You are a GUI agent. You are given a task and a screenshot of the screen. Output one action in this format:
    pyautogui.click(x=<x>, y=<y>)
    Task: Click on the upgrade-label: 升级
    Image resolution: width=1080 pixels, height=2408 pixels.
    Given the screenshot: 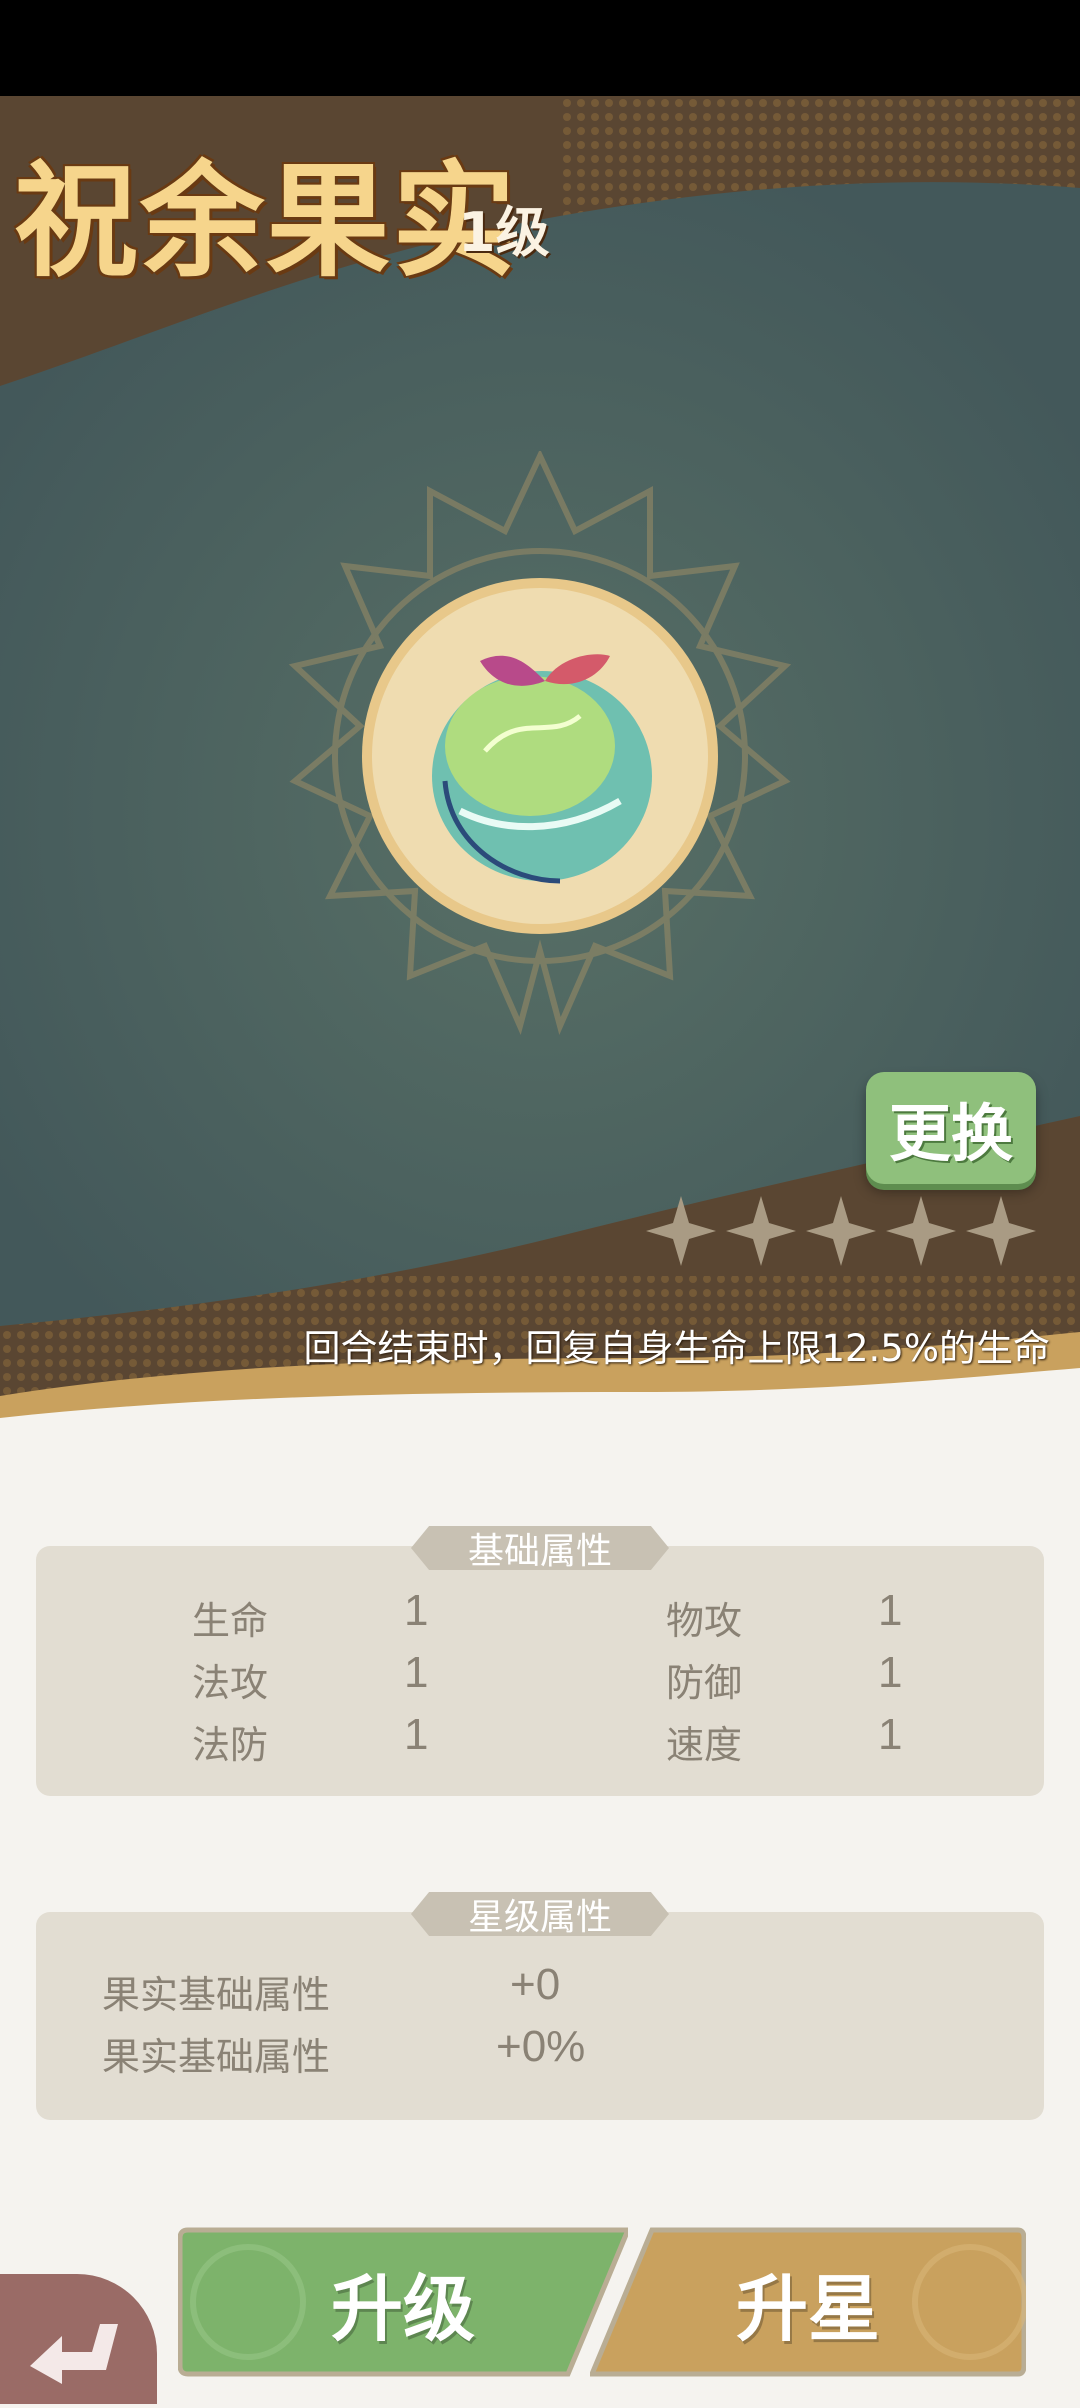 What is the action you would take?
    pyautogui.click(x=402, y=2308)
    